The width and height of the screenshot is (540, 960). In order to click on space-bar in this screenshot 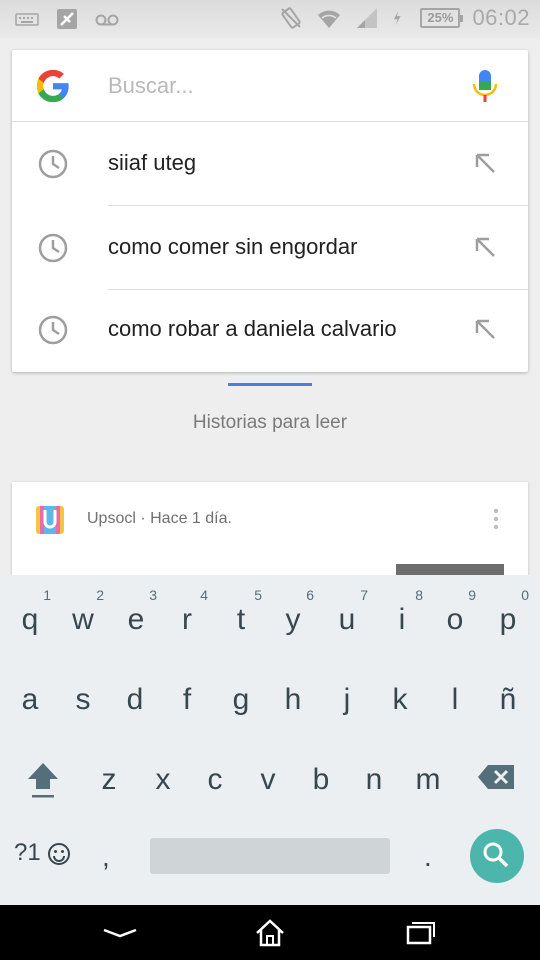, I will do `click(270, 856)`.